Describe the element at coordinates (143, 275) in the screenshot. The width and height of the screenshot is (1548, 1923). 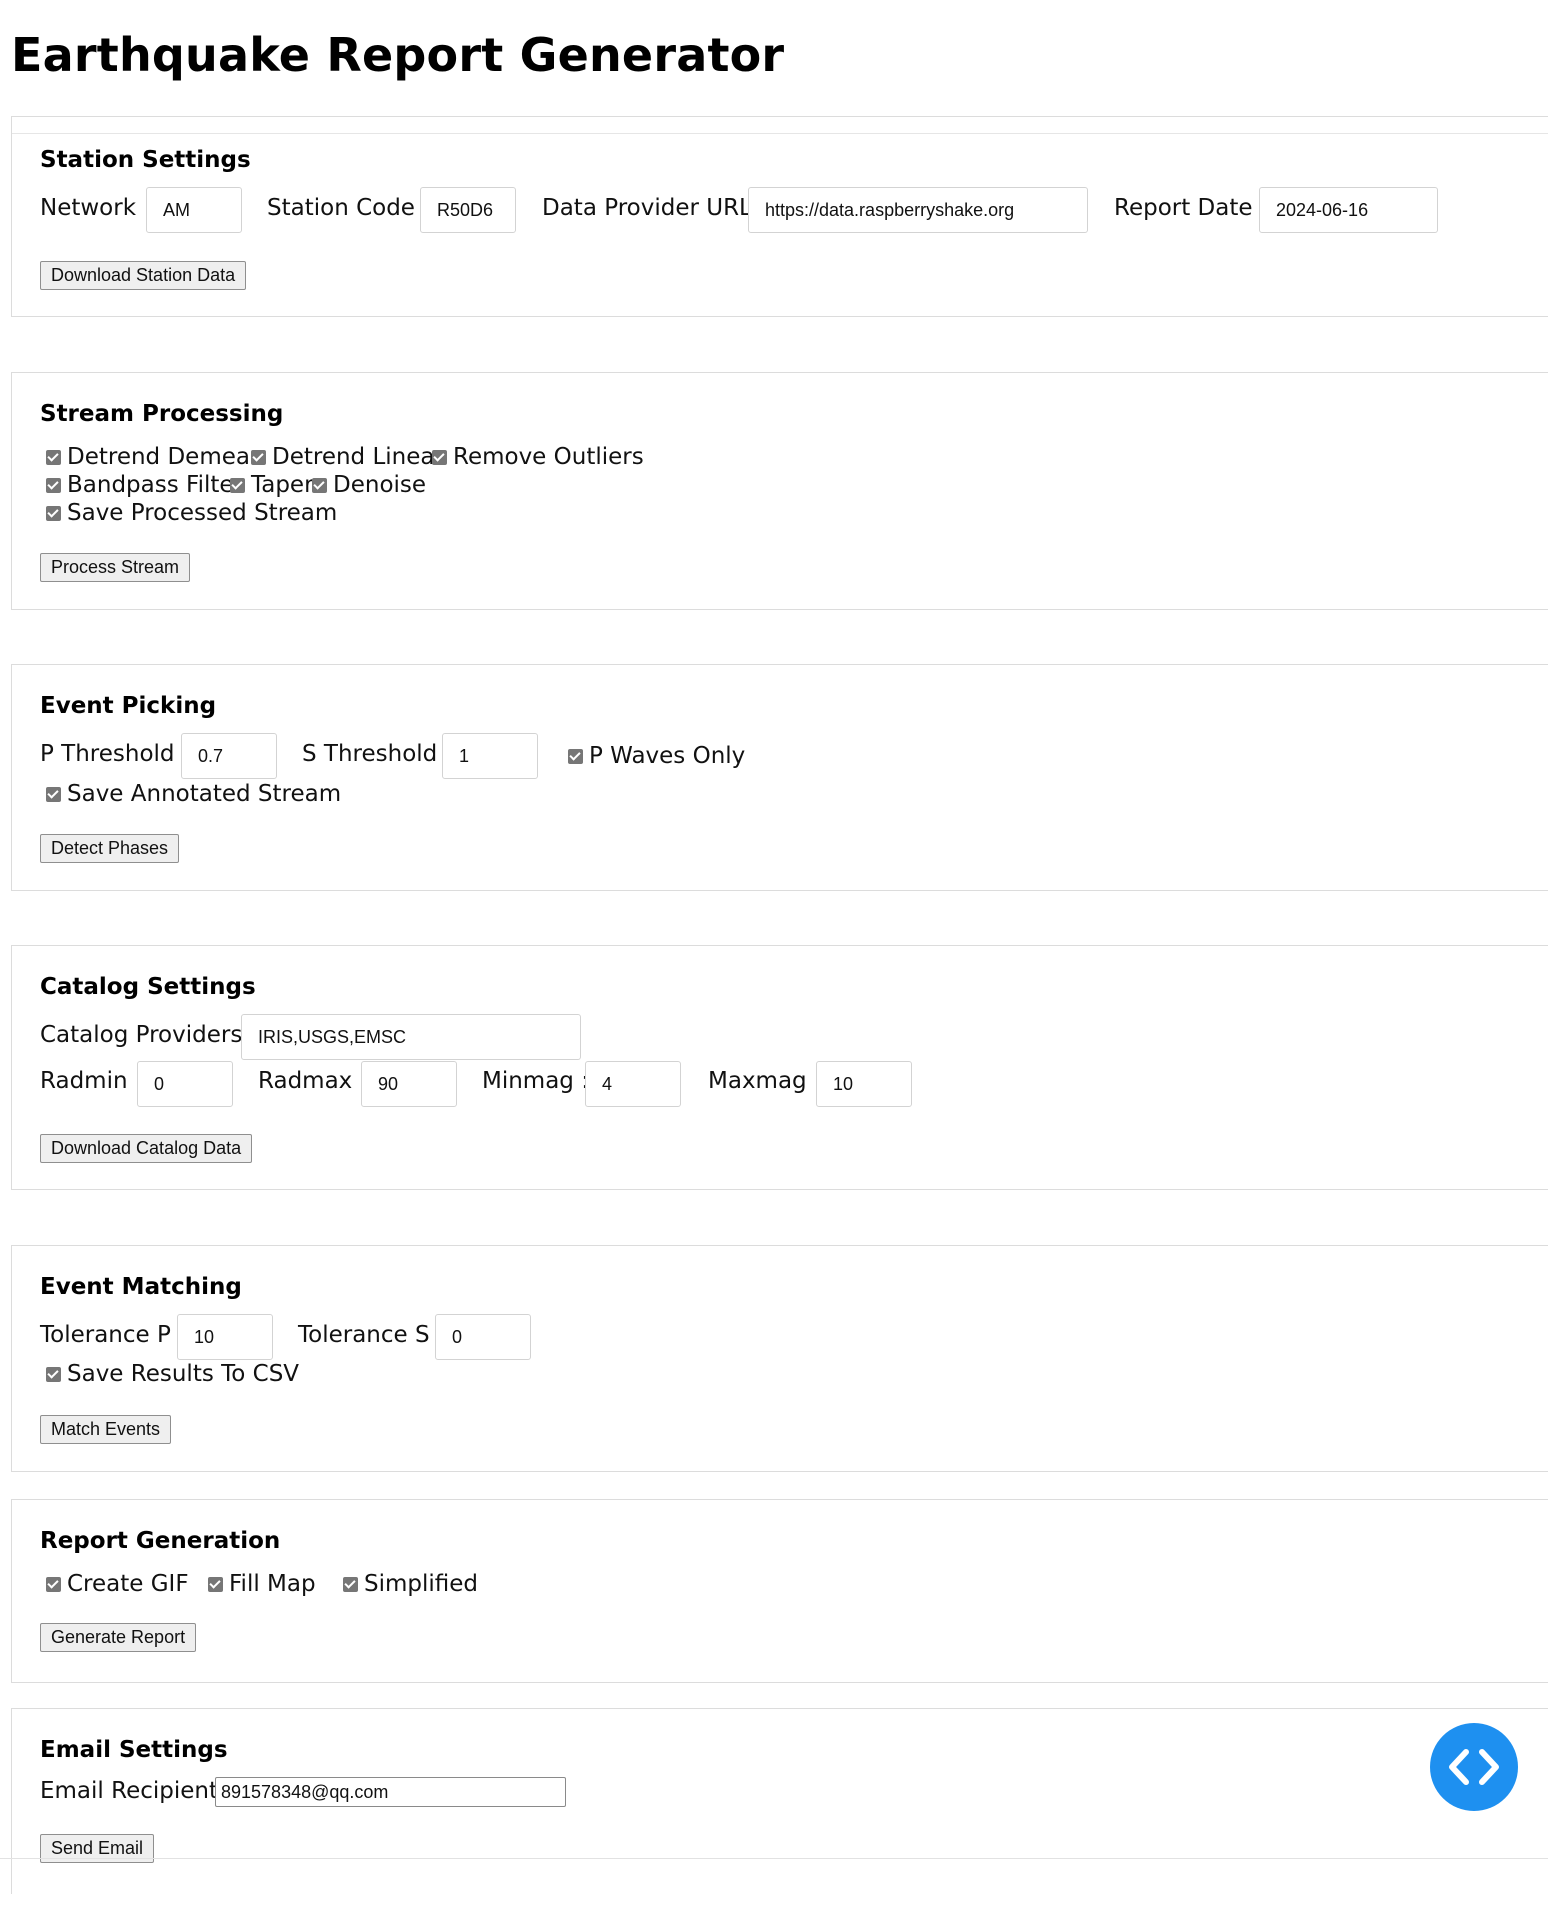
I see `download-station-data-button: Download Station Data` at that location.